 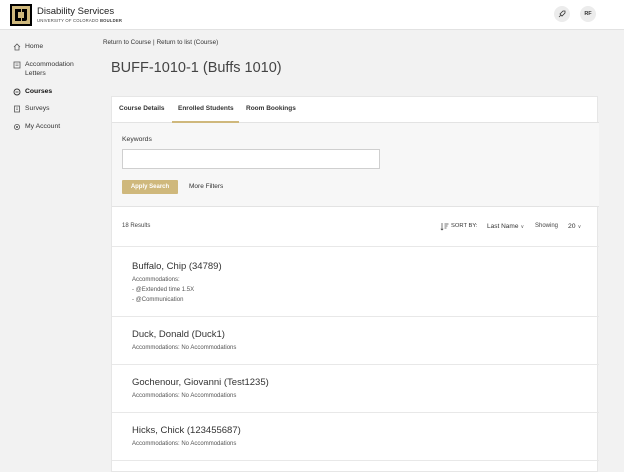 I want to click on avatar: RF, so click(x=588, y=14).